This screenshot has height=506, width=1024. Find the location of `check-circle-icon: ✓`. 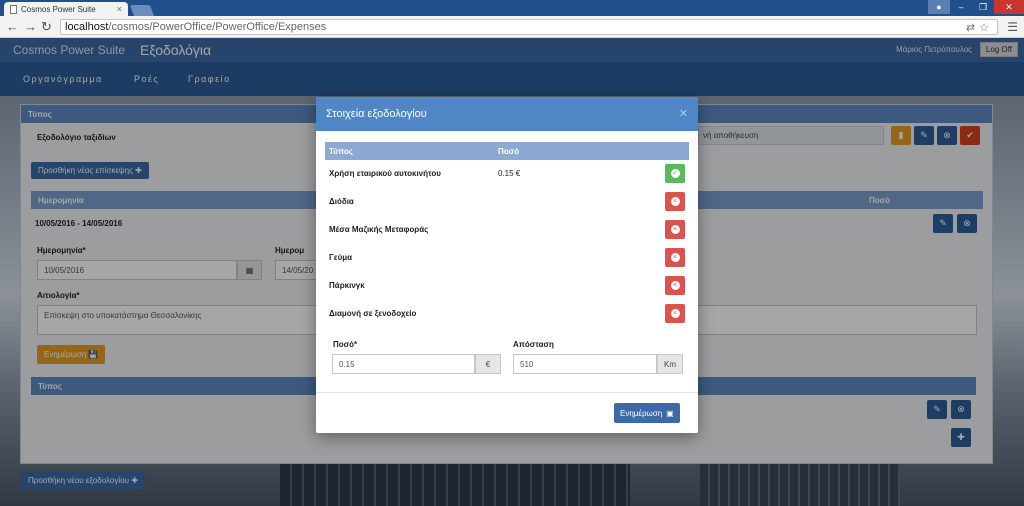

check-circle-icon: ✓ is located at coordinates (675, 173).